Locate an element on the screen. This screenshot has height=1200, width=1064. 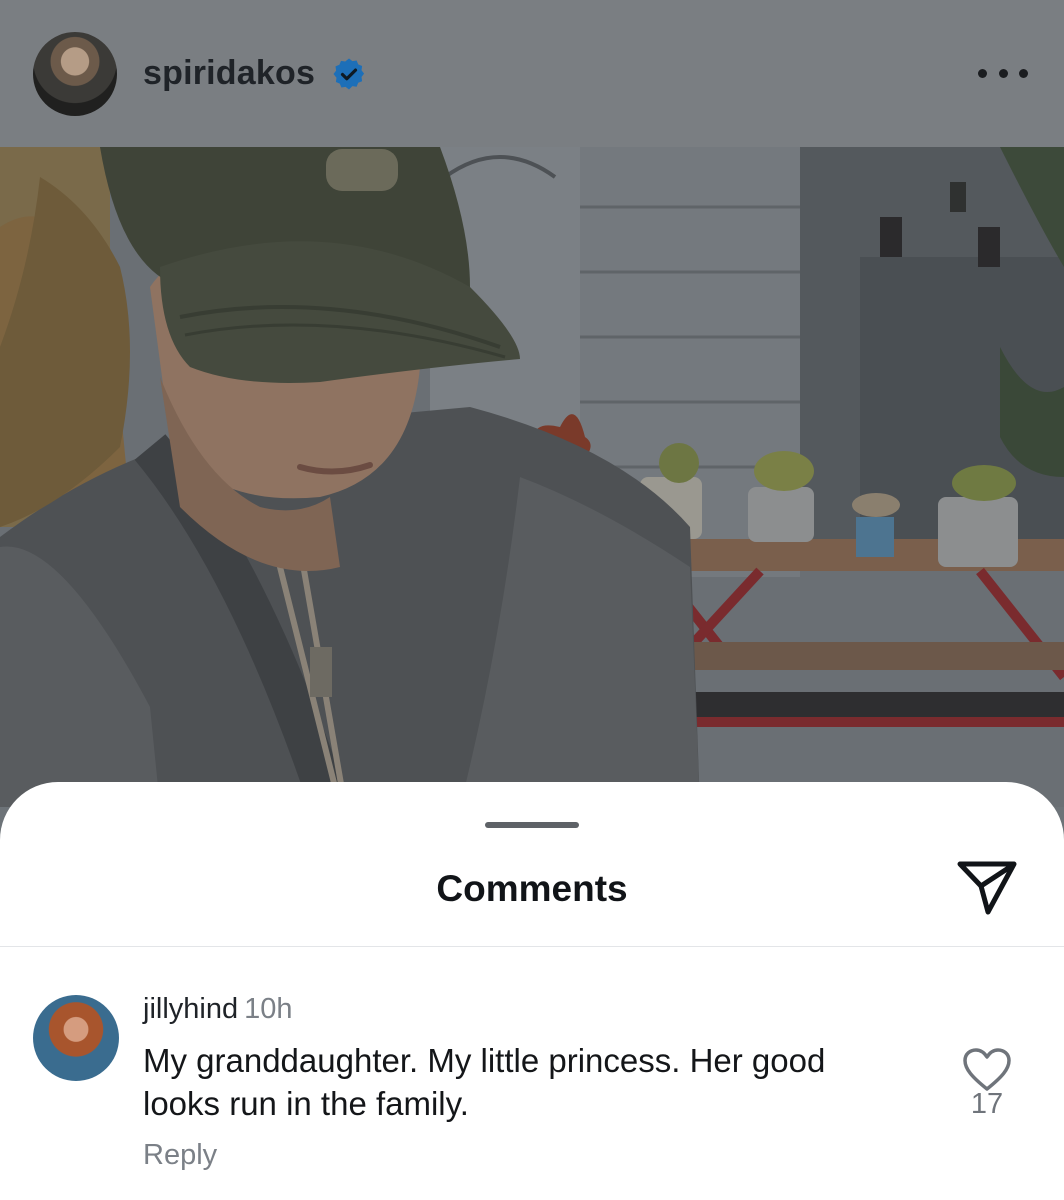
commenter-avatar is located at coordinates (76, 1038).